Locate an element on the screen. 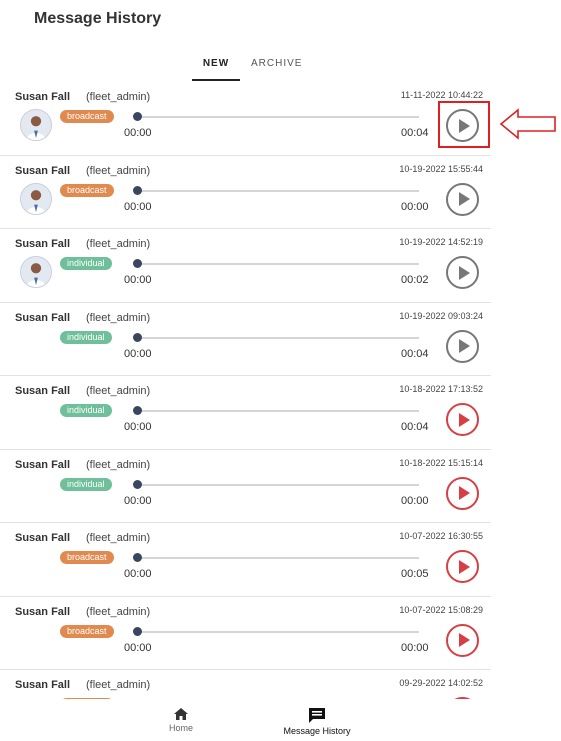  message-timestamp: 10-19-2022 09:03:24 is located at coordinates (441, 315).